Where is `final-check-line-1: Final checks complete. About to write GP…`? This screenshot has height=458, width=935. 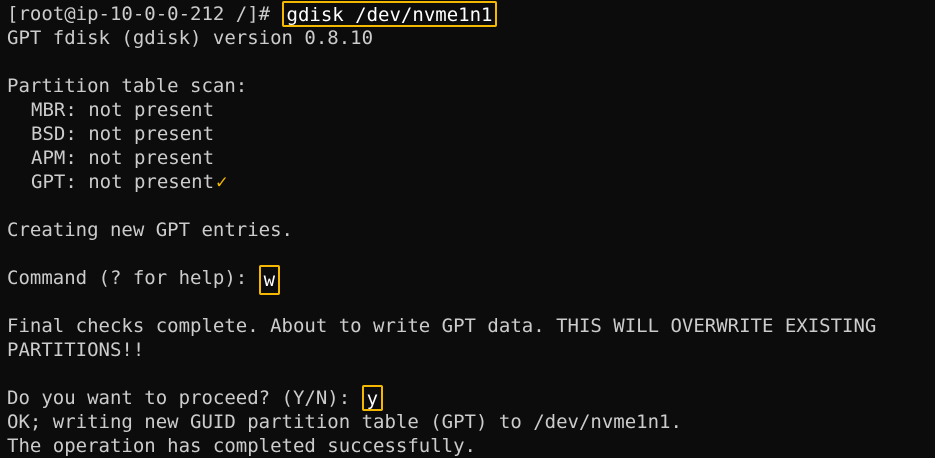 final-check-line-1: Final checks complete. About to write GP… is located at coordinates (442, 326).